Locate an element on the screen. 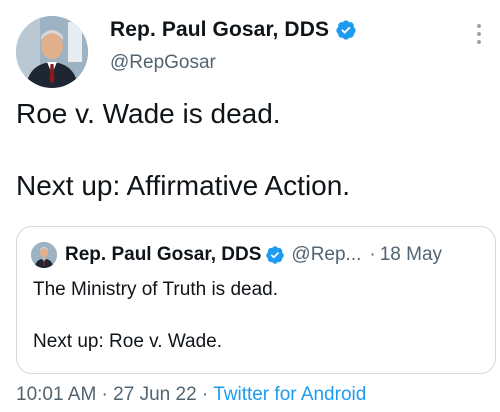 The image size is (500, 412). author-display-name: Rep. Paul Gosar, DDS is located at coordinates (219, 30).